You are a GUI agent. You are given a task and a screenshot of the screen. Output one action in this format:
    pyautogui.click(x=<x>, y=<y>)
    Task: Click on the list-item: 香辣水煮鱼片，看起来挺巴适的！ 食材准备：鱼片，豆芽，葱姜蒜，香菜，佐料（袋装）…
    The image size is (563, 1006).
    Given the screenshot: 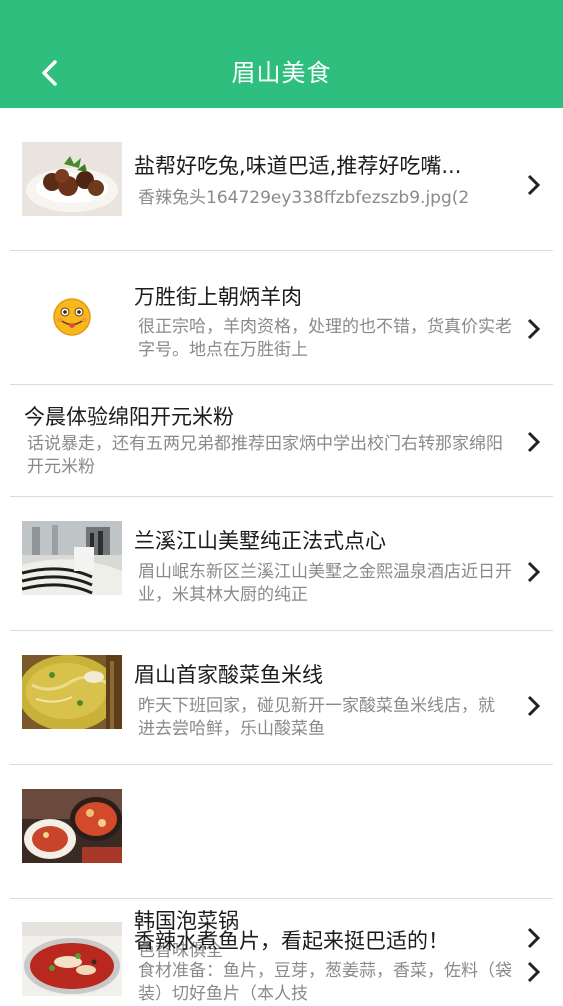 What is the action you would take?
    pyautogui.click(x=281, y=951)
    